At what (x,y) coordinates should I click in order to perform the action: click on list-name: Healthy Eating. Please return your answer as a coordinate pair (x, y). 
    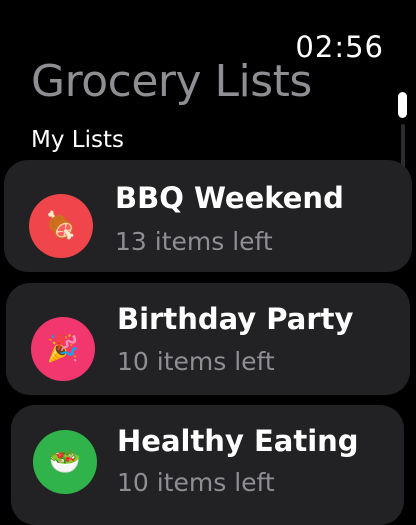
    Looking at the image, I should click on (238, 441).